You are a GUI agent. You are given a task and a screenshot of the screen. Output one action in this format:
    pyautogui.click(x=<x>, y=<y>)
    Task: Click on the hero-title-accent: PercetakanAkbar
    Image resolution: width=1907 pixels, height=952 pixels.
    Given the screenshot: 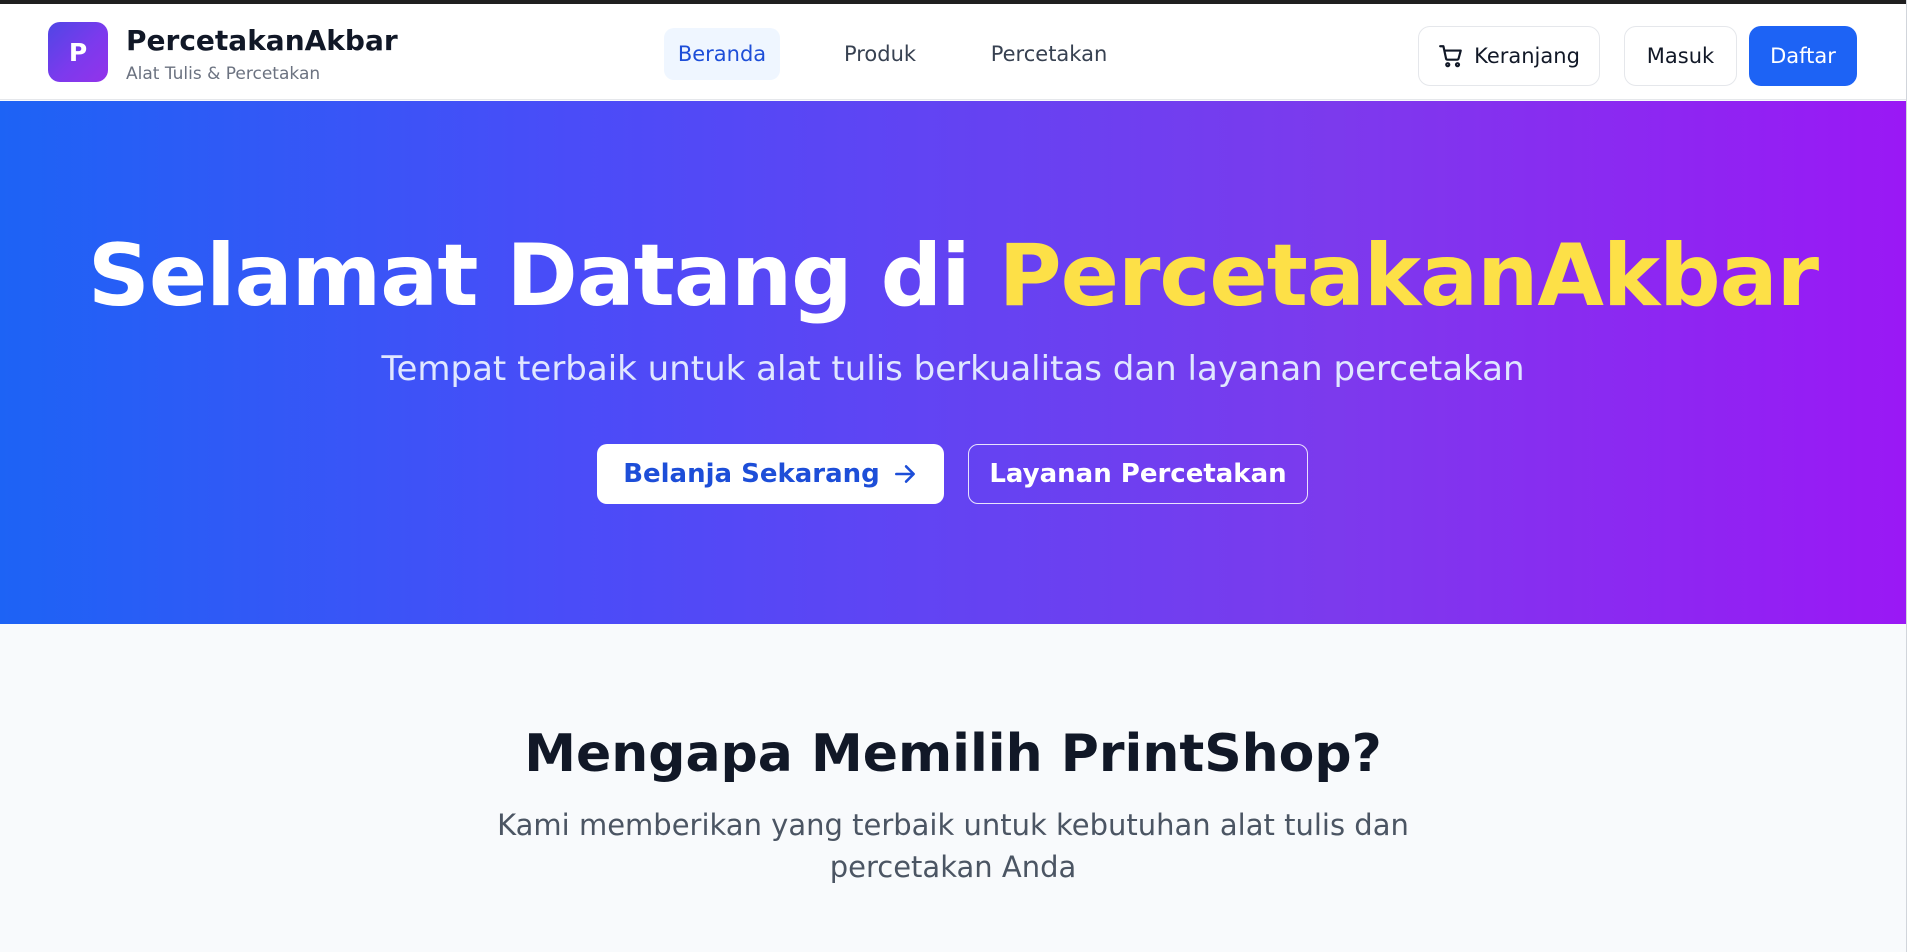 What is the action you would take?
    pyautogui.click(x=1408, y=276)
    